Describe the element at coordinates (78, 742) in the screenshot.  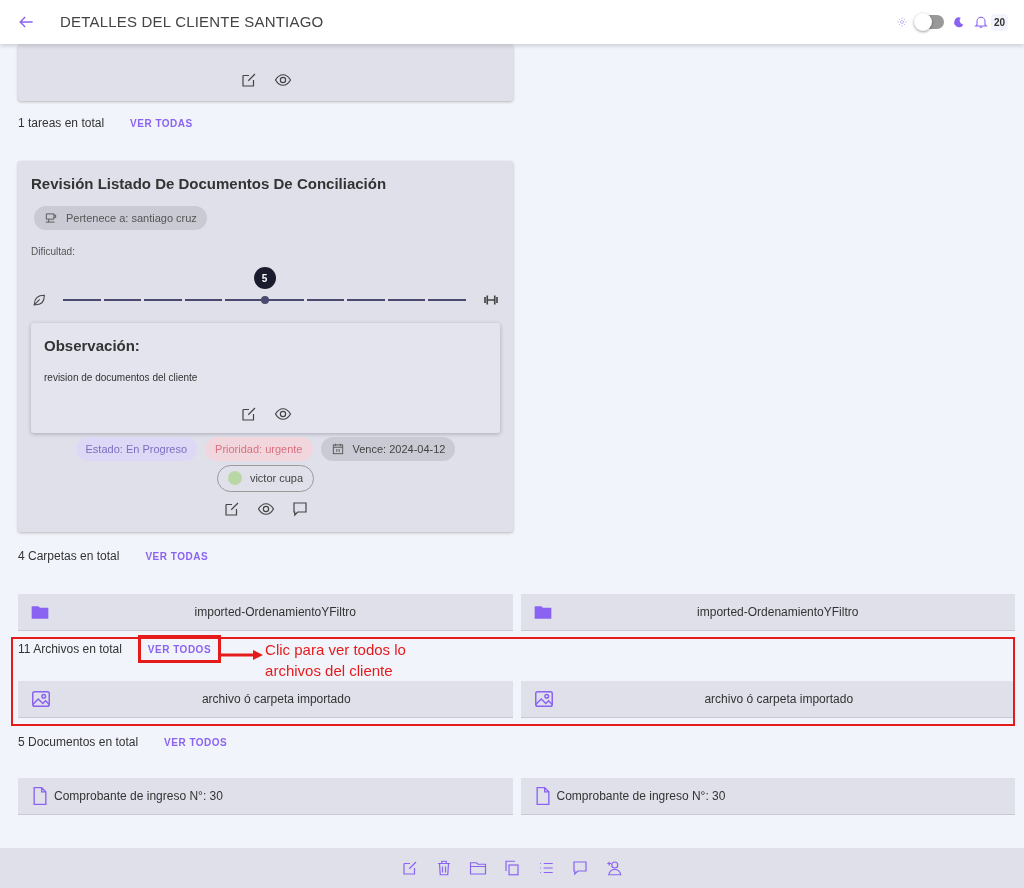
I see `total-count: 5 Documentos en total` at that location.